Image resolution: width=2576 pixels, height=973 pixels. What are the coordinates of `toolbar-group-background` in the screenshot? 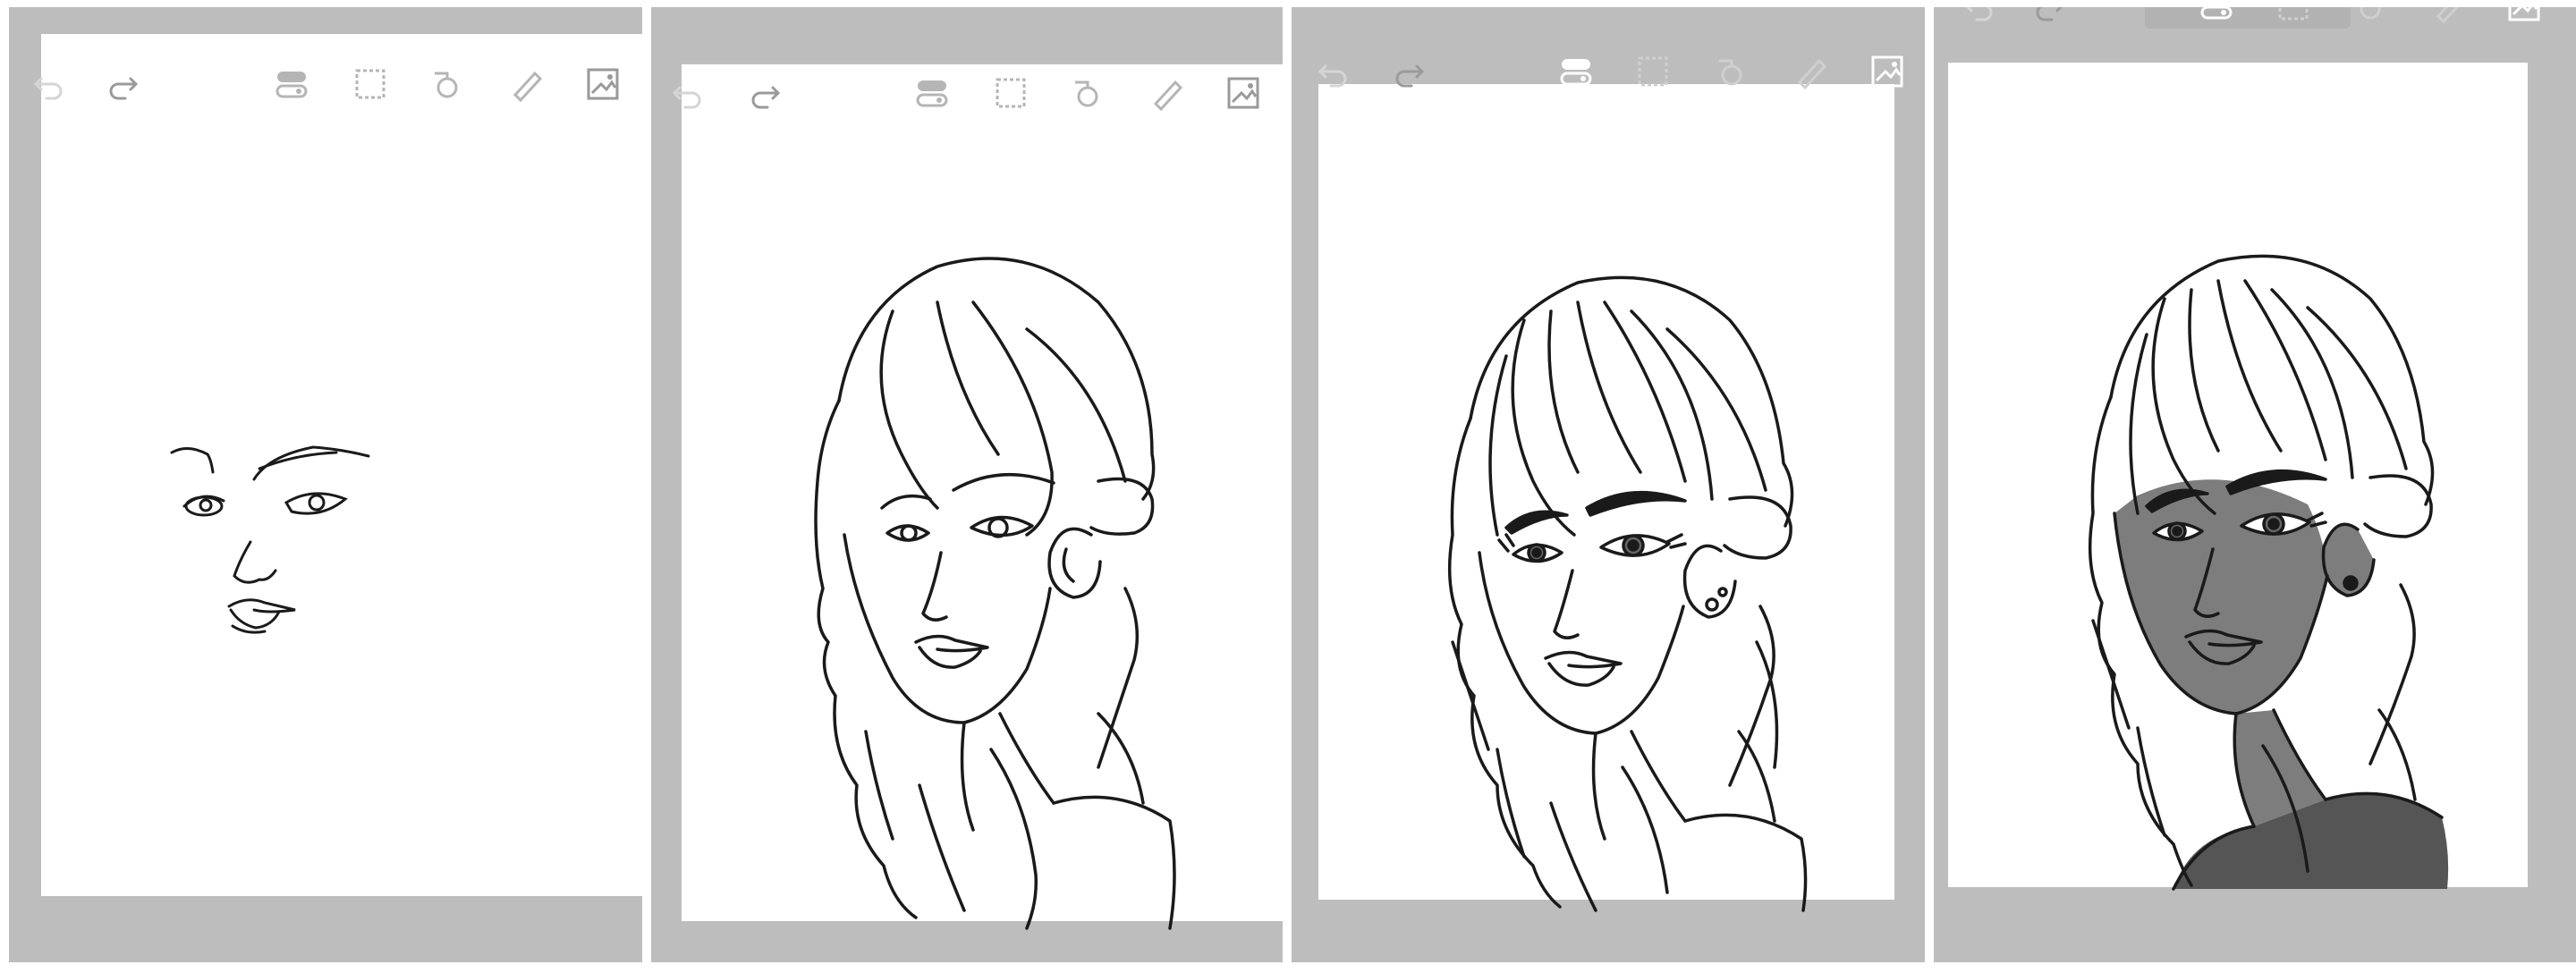 It's located at (2248, 18).